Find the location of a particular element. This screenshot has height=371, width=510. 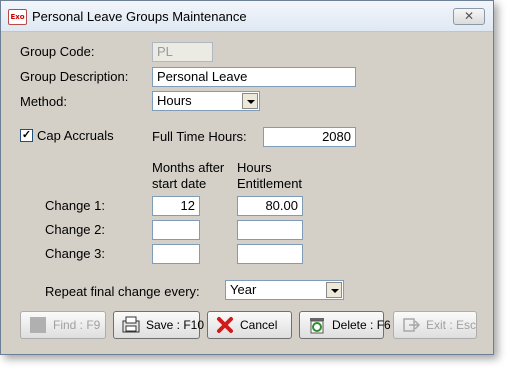

group-description-label: Group Description: is located at coordinates (74, 76).